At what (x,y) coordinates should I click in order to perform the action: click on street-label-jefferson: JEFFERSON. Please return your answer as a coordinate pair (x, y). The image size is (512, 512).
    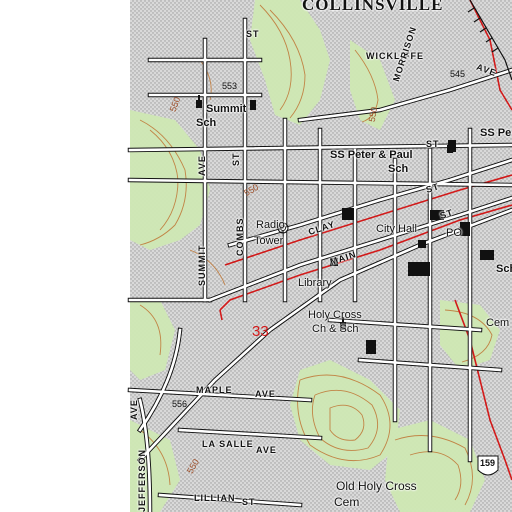
    Looking at the image, I should click on (142, 480).